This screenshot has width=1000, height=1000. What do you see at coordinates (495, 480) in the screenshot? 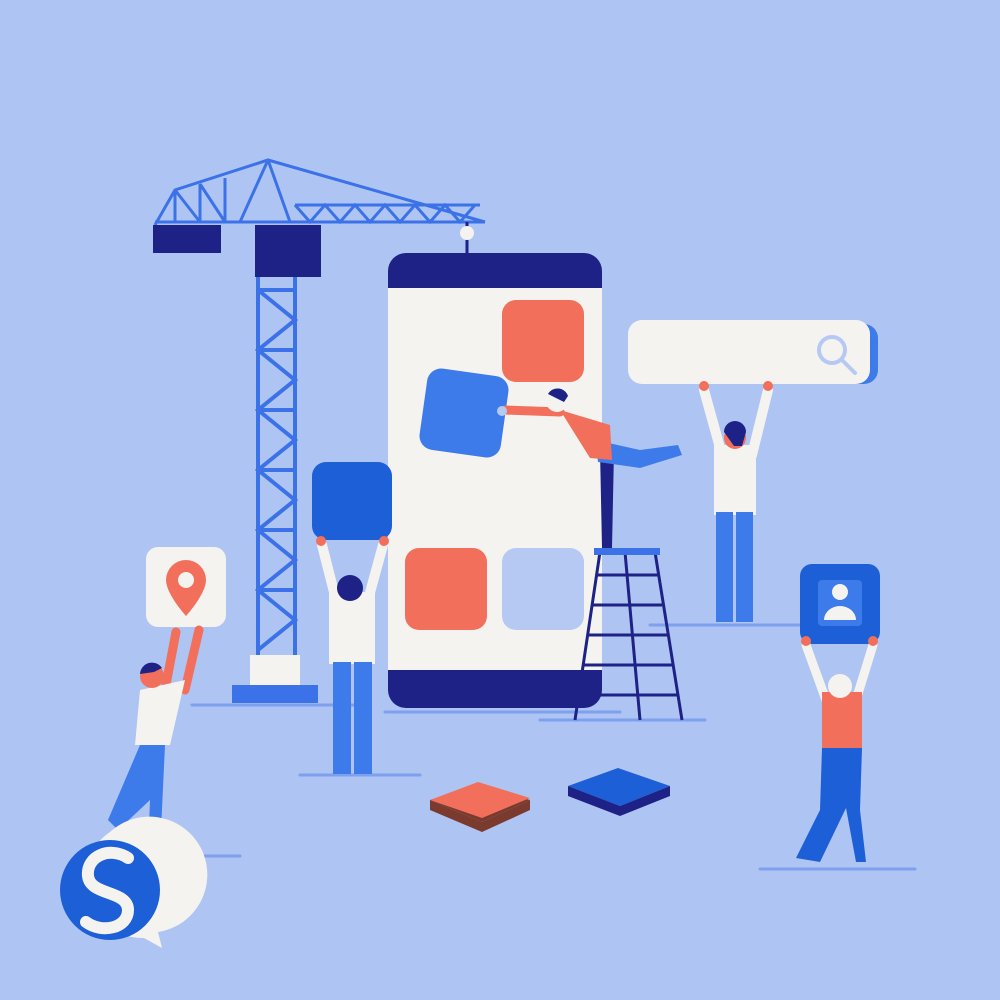
I see `phone-mockup` at bounding box center [495, 480].